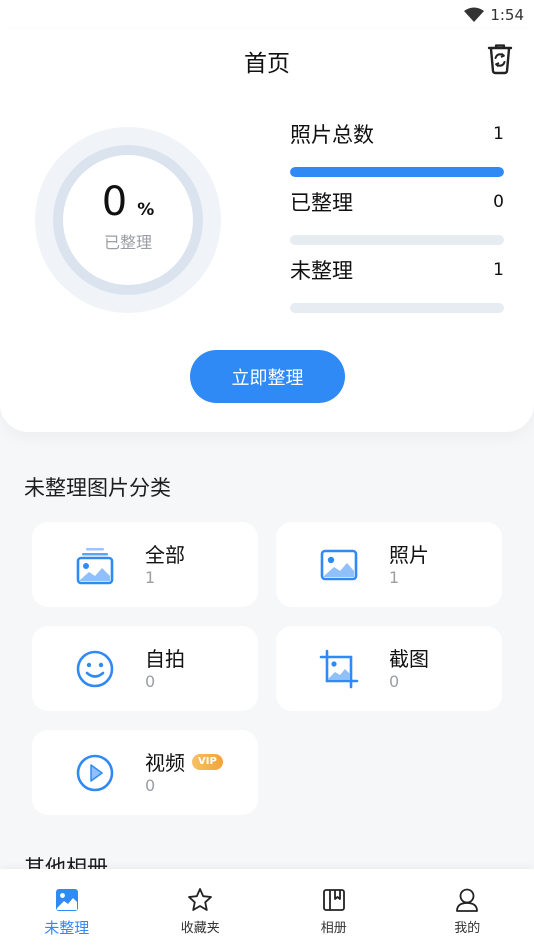 This screenshot has width=534, height=949. Describe the element at coordinates (165, 763) in the screenshot. I see `category-name: 视频` at that location.